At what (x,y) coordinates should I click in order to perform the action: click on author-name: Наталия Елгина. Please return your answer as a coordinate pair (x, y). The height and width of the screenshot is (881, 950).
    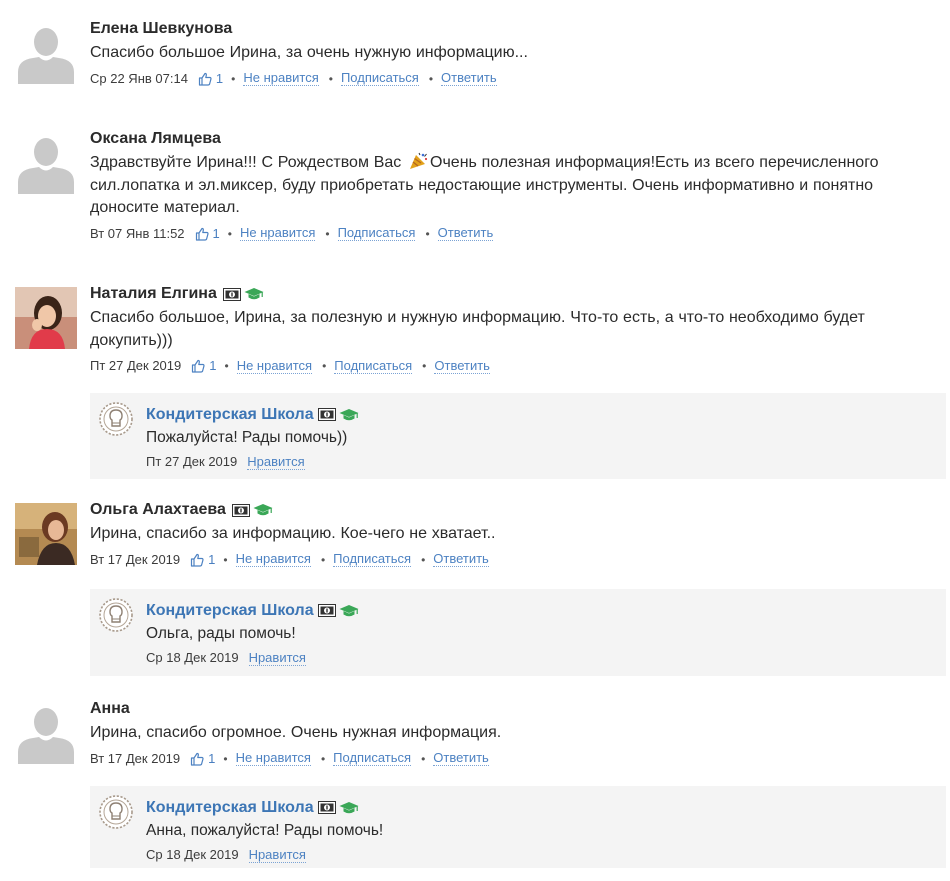
    Looking at the image, I should click on (153, 294).